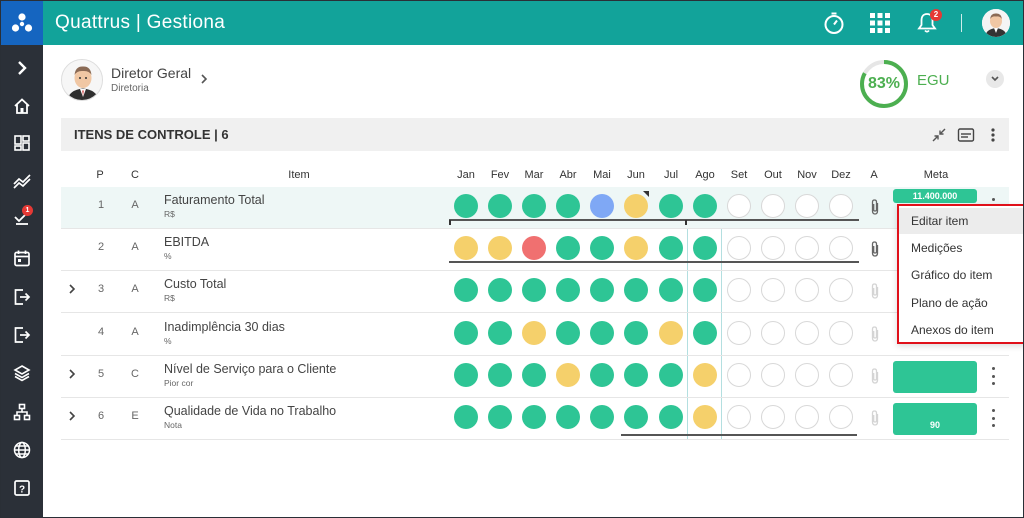  I want to click on trend-icon, so click(22, 181).